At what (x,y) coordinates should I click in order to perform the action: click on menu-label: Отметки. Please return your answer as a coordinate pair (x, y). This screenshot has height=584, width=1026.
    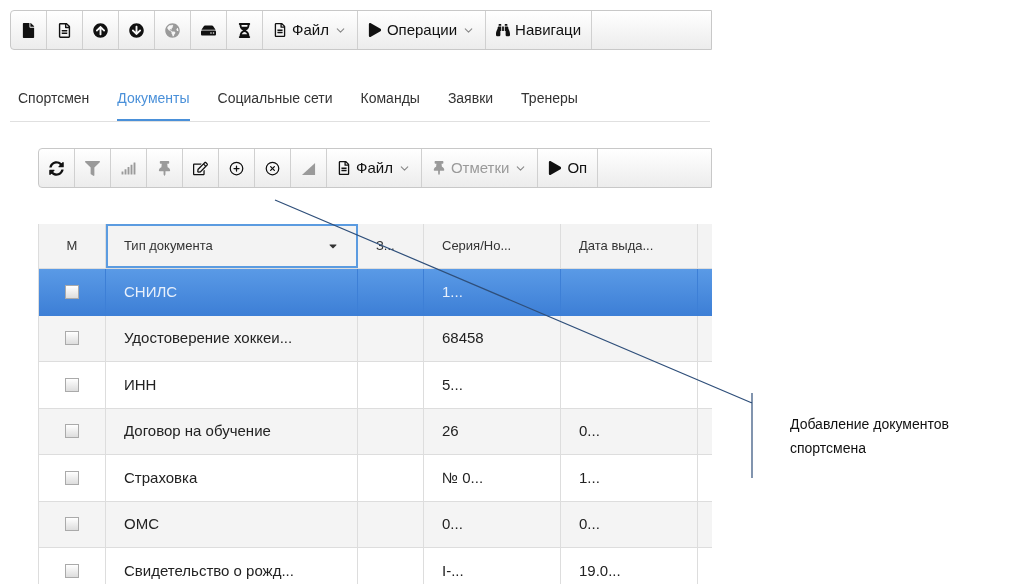
    Looking at the image, I should click on (480, 167).